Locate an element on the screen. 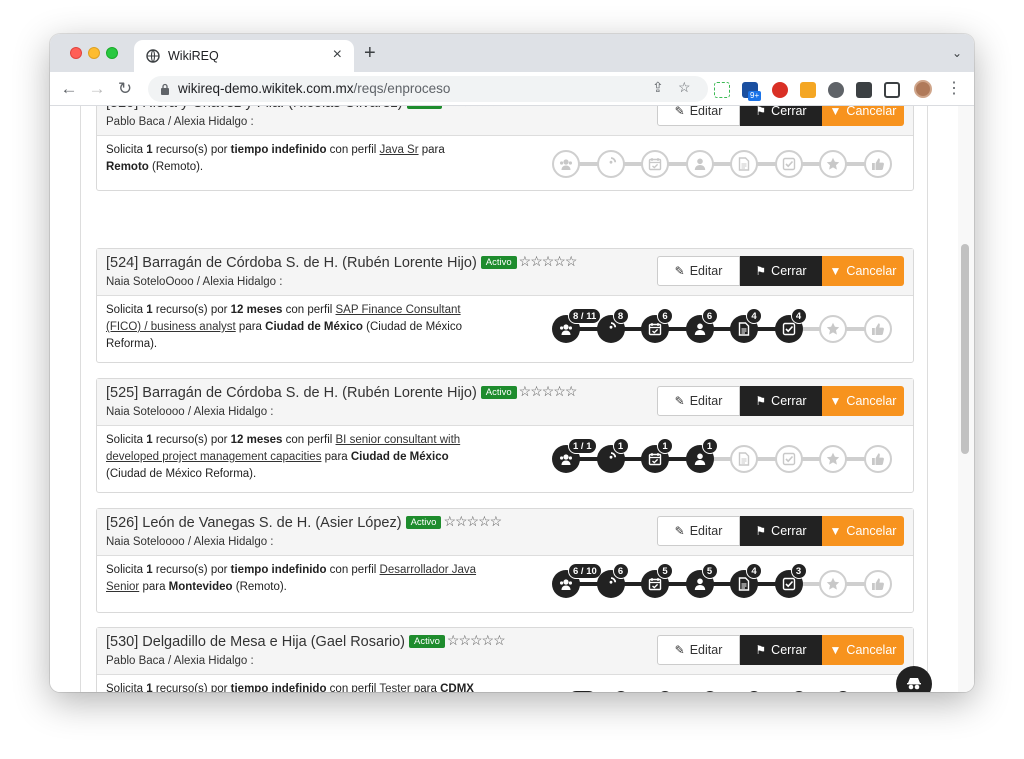  bookmark-star-icon: ☆ is located at coordinates (684, 87).